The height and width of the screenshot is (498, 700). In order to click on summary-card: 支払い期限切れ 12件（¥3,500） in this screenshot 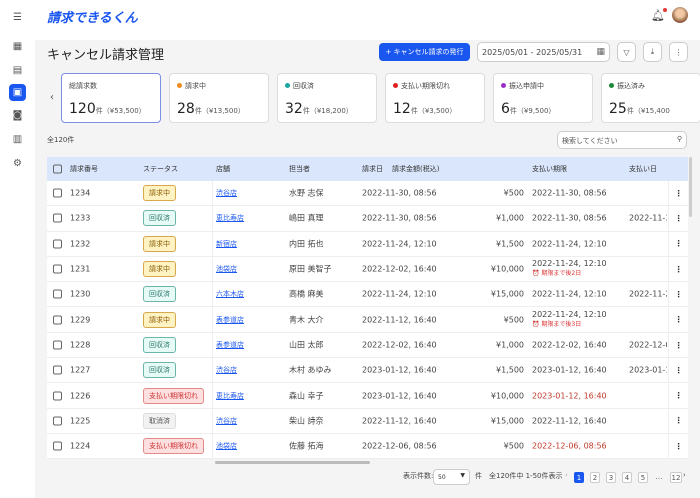, I will do `click(435, 98)`.